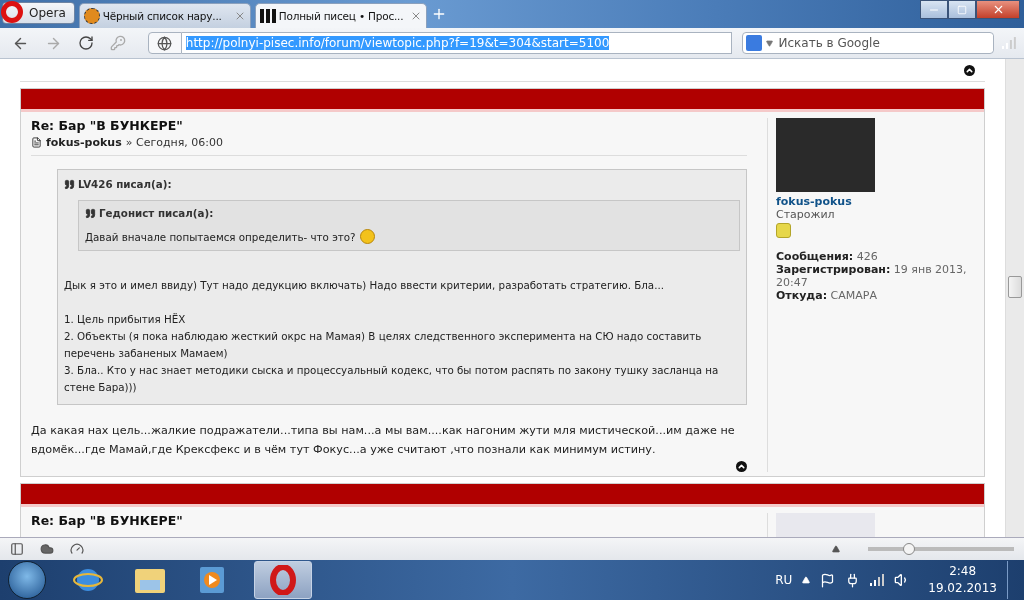 The image size is (1024, 600). What do you see at coordinates (1014, 298) in the screenshot?
I see `scrollbar` at bounding box center [1014, 298].